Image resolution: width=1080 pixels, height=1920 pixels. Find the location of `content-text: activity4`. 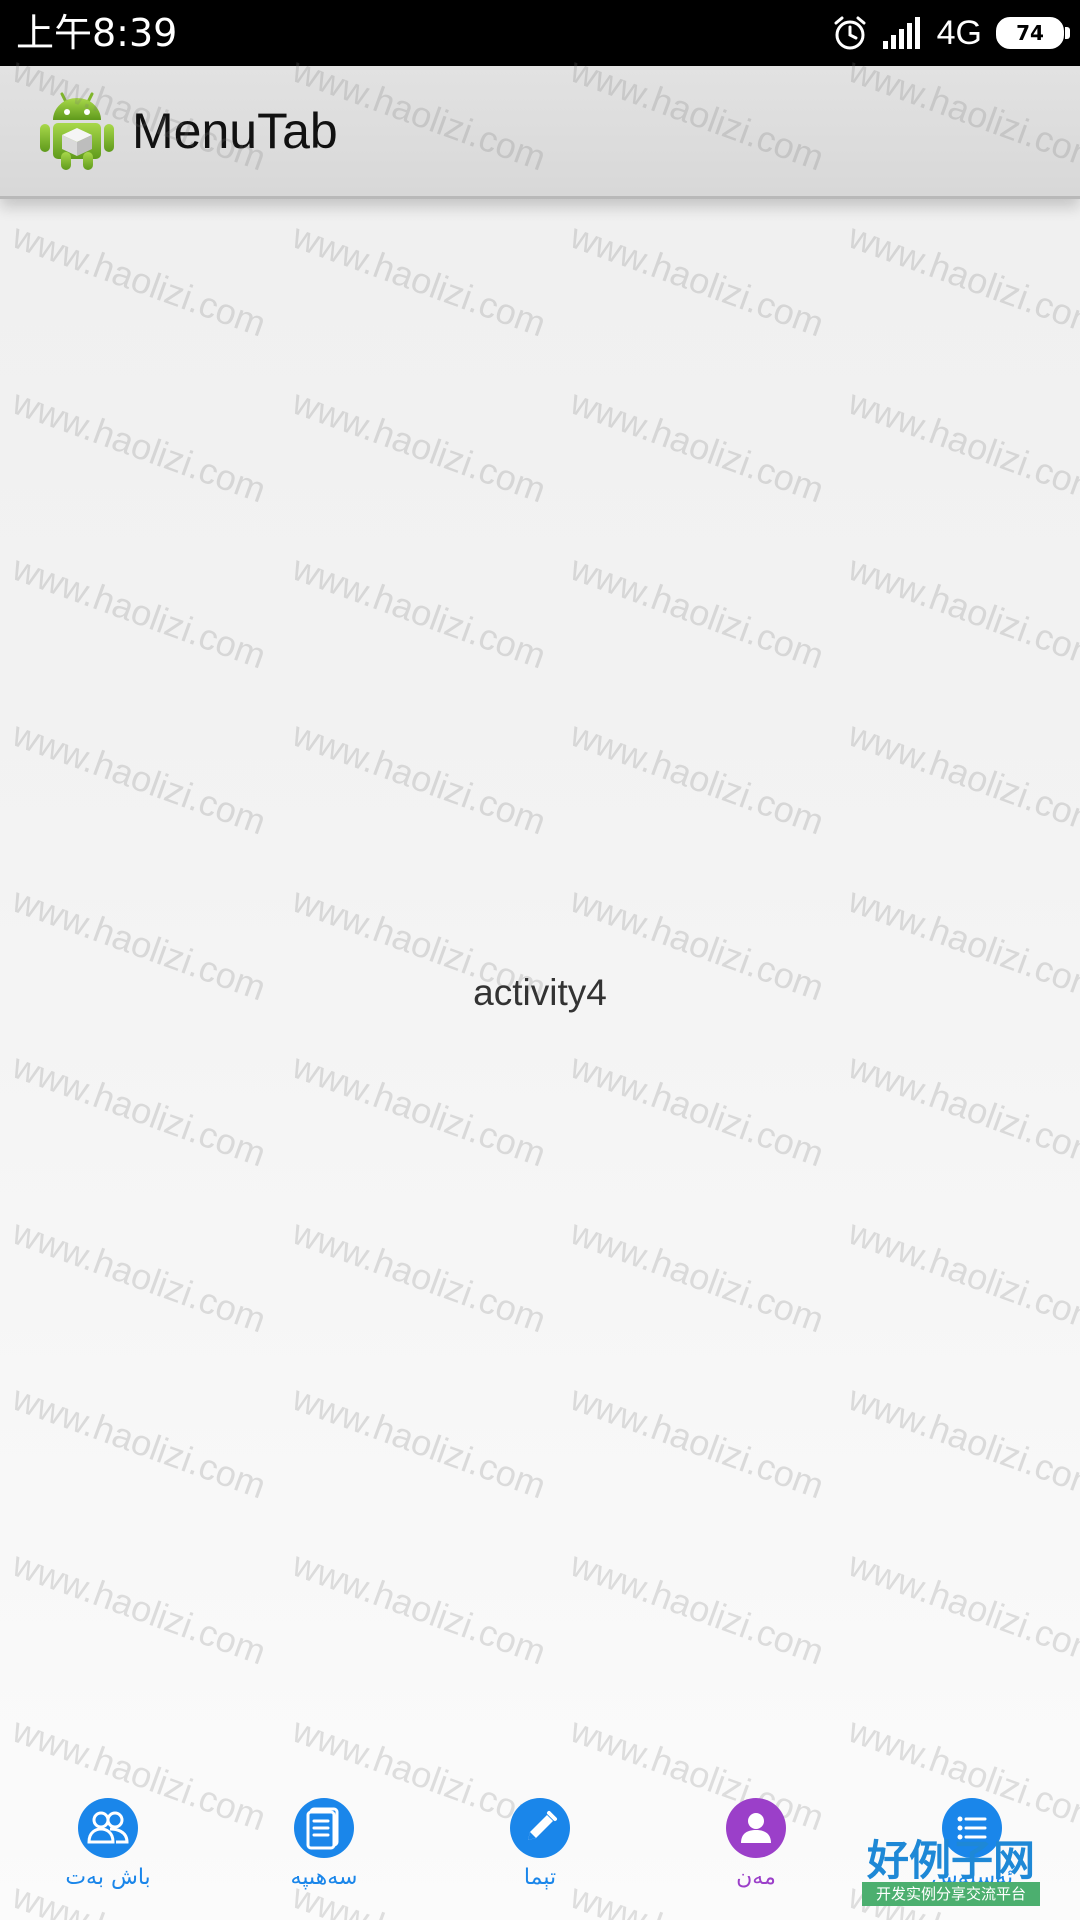

content-text: activity4 is located at coordinates (540, 992).